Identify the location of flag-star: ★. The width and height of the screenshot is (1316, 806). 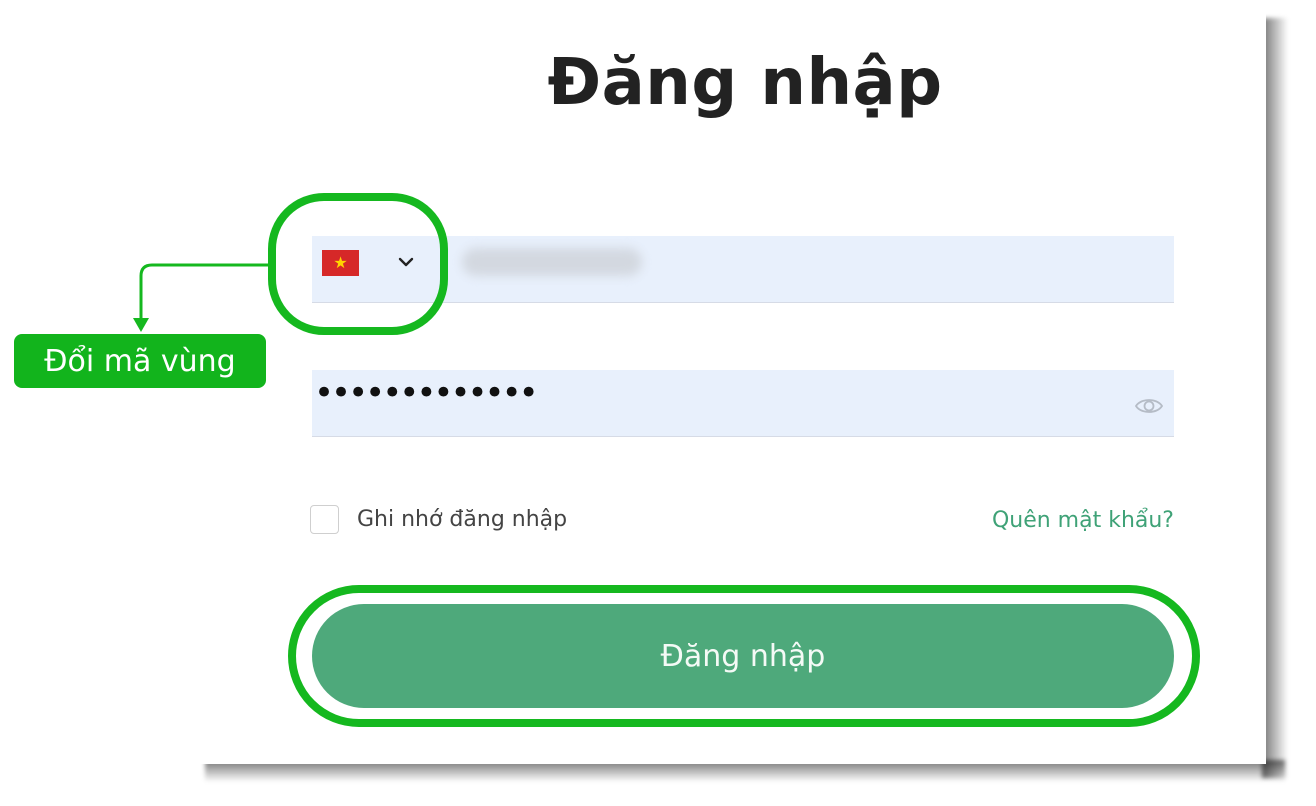
(340, 262).